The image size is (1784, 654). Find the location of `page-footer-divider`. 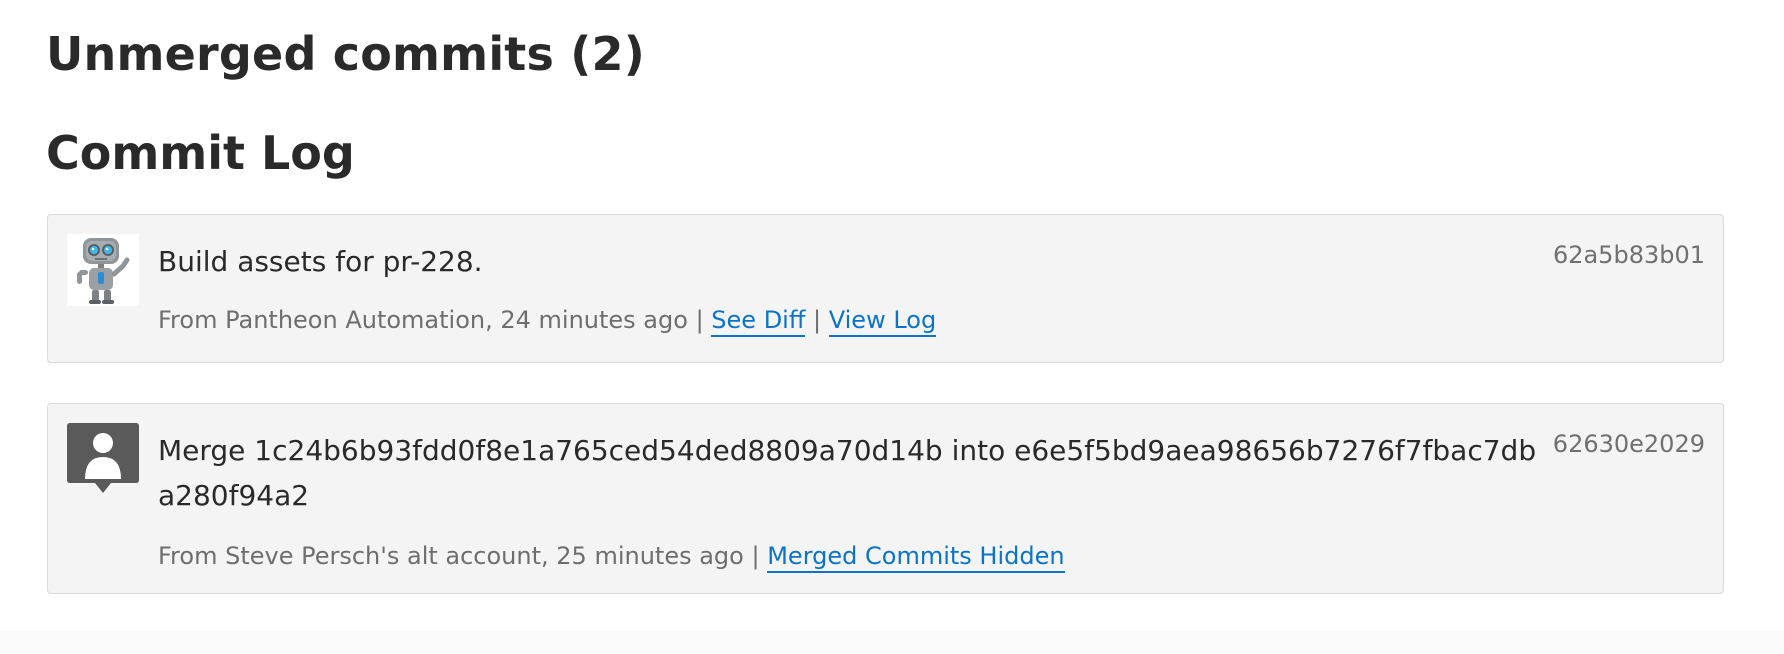

page-footer-divider is located at coordinates (892, 642).